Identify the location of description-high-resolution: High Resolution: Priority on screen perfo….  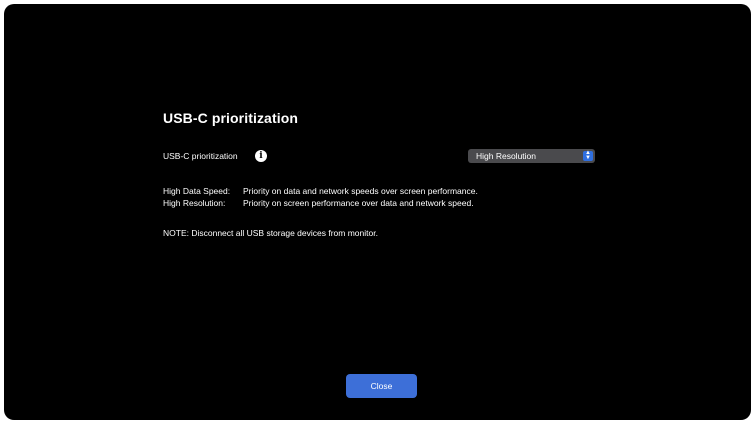
(318, 203).